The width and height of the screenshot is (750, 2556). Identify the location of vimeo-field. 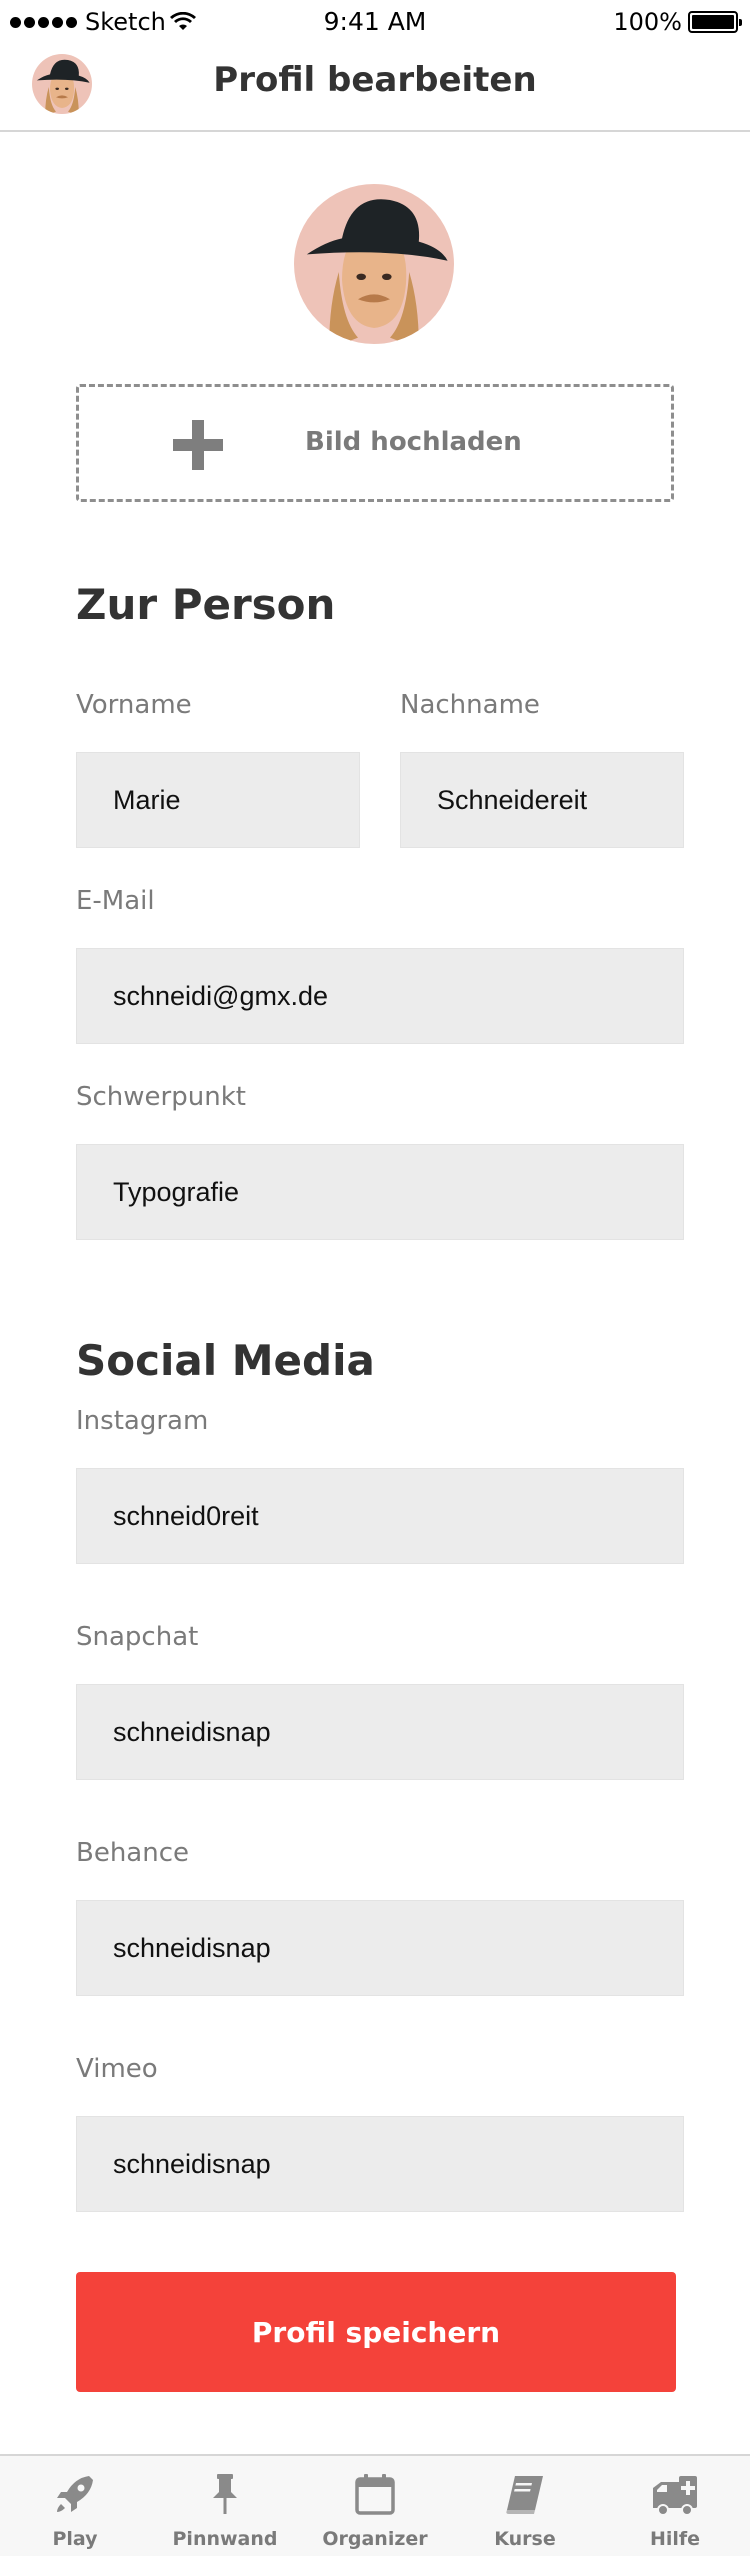
(380, 2164).